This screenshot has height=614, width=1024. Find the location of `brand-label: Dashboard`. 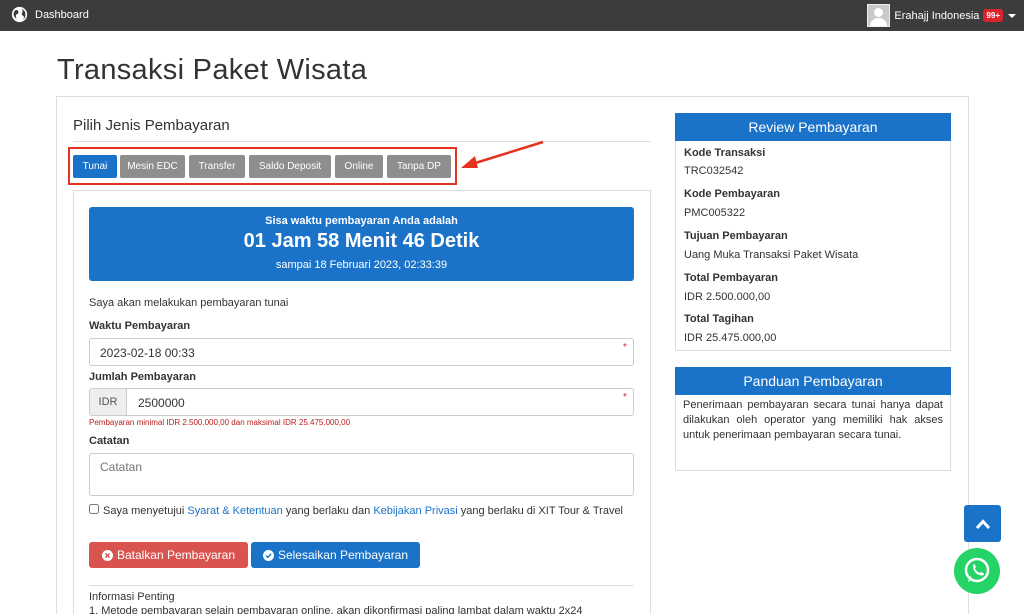

brand-label: Dashboard is located at coordinates (62, 14).